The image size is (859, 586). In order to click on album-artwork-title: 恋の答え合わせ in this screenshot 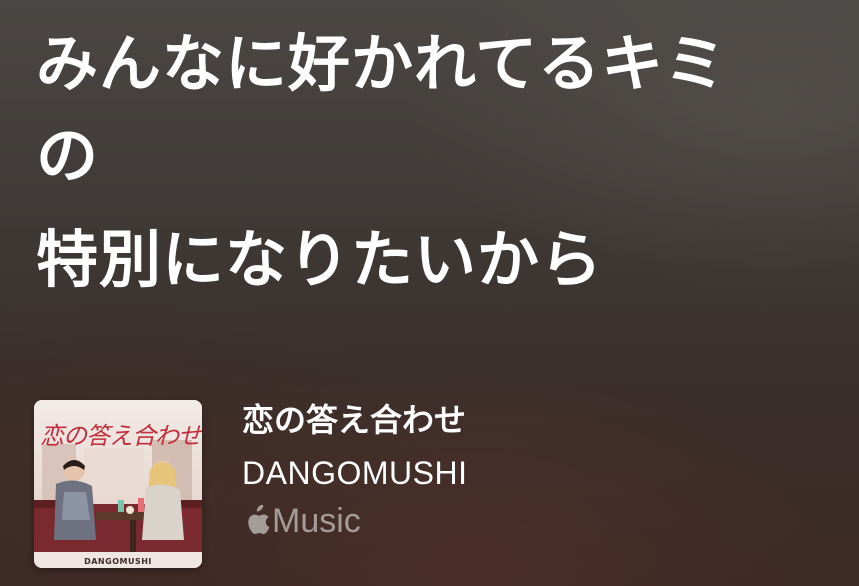, I will do `click(121, 436)`.